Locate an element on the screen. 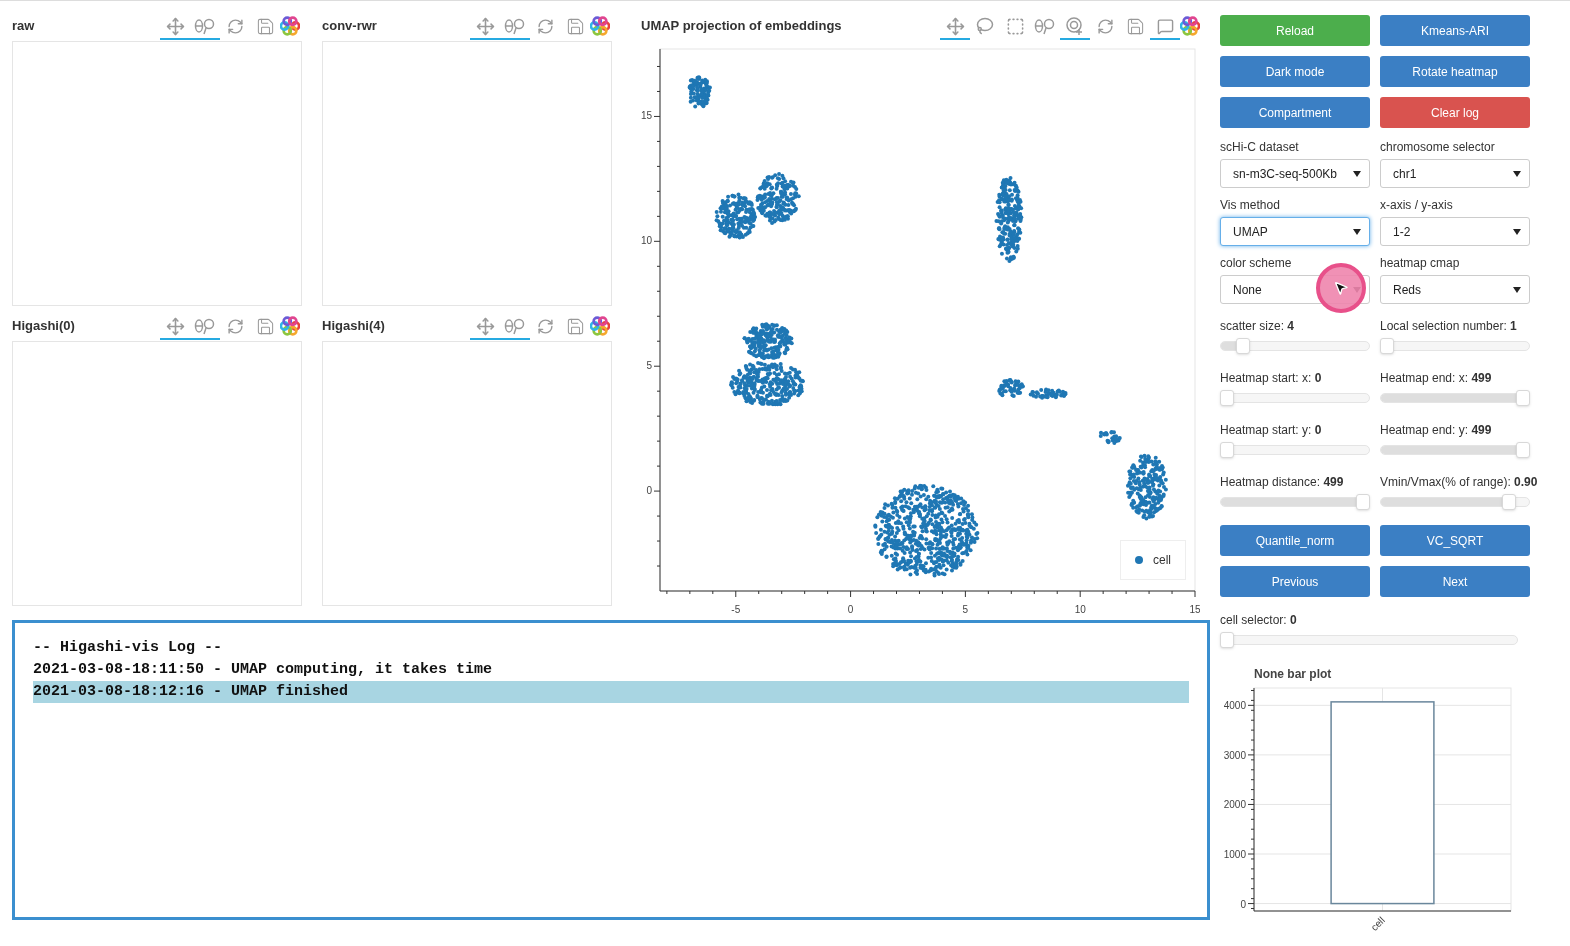 This screenshot has width=1570, height=946. action-button: Next is located at coordinates (1455, 581).